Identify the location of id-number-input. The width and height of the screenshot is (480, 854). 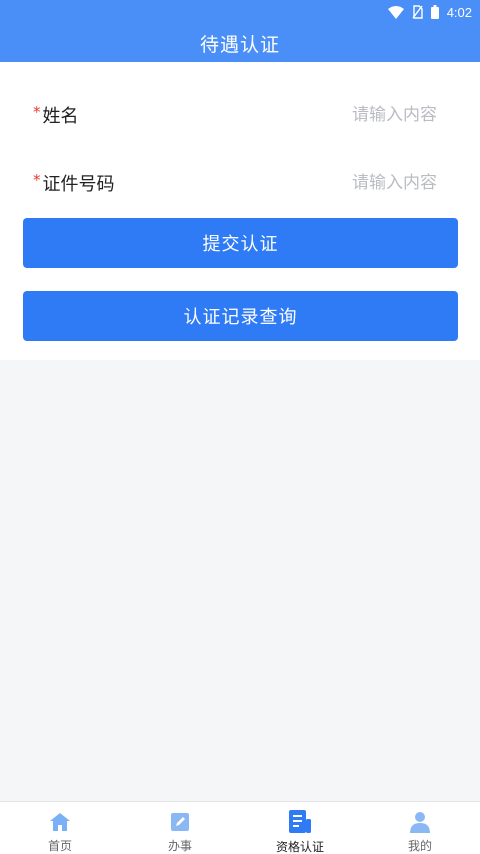
(347, 183).